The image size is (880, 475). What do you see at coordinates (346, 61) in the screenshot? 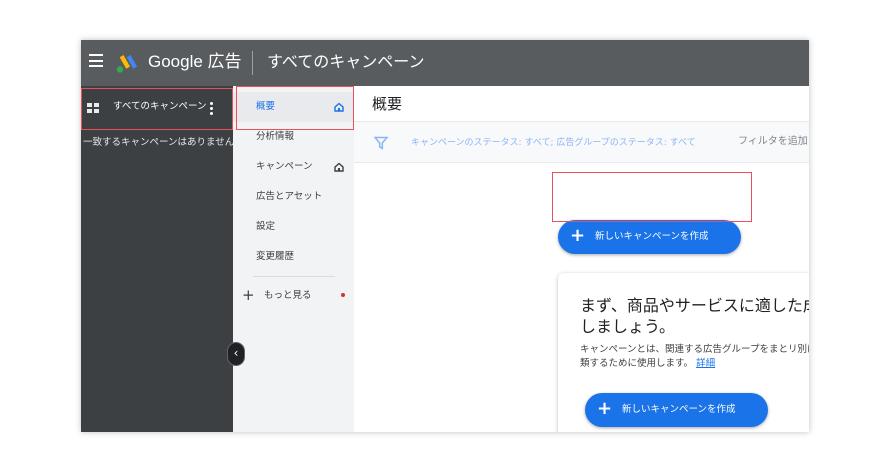
I see `section-title: すべてのキャンペーン` at bounding box center [346, 61].